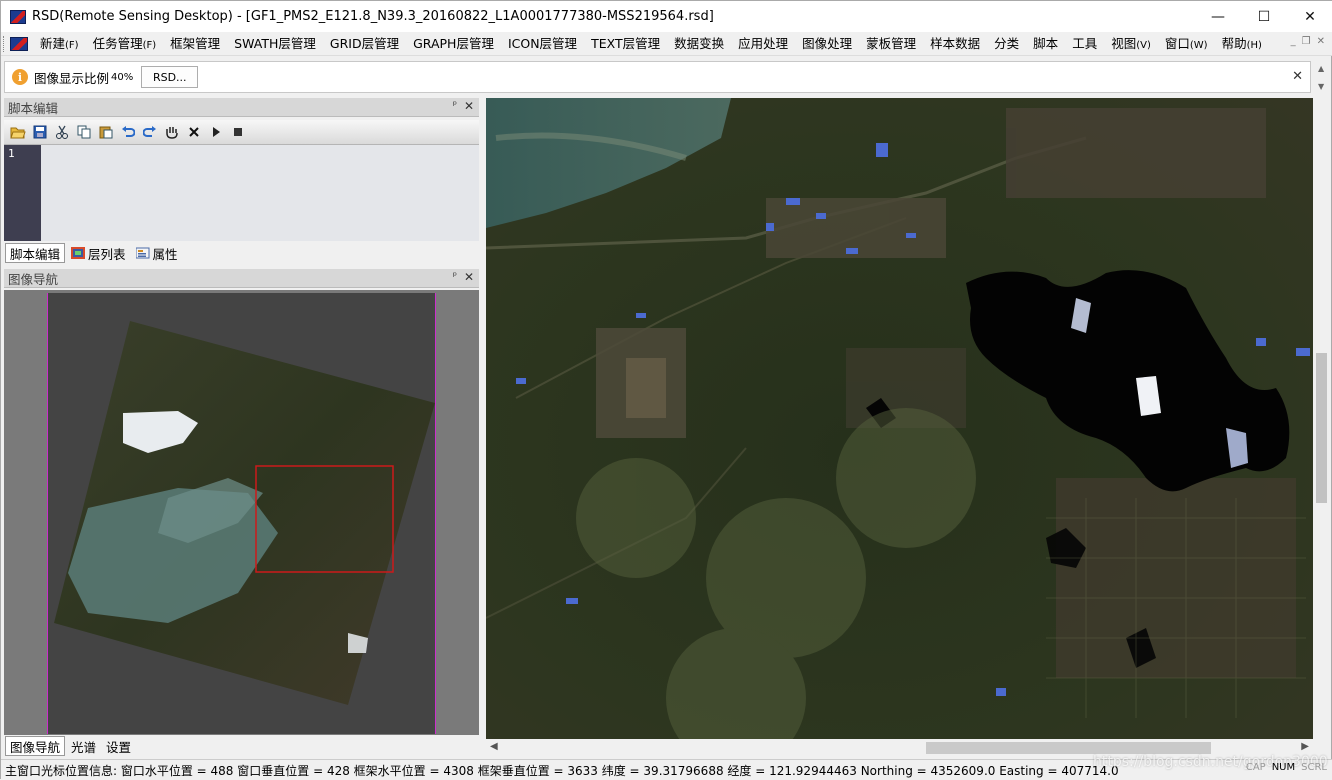 This screenshot has width=1332, height=780. What do you see at coordinates (107, 254) in the screenshot?
I see `tab-label: 层列表` at bounding box center [107, 254].